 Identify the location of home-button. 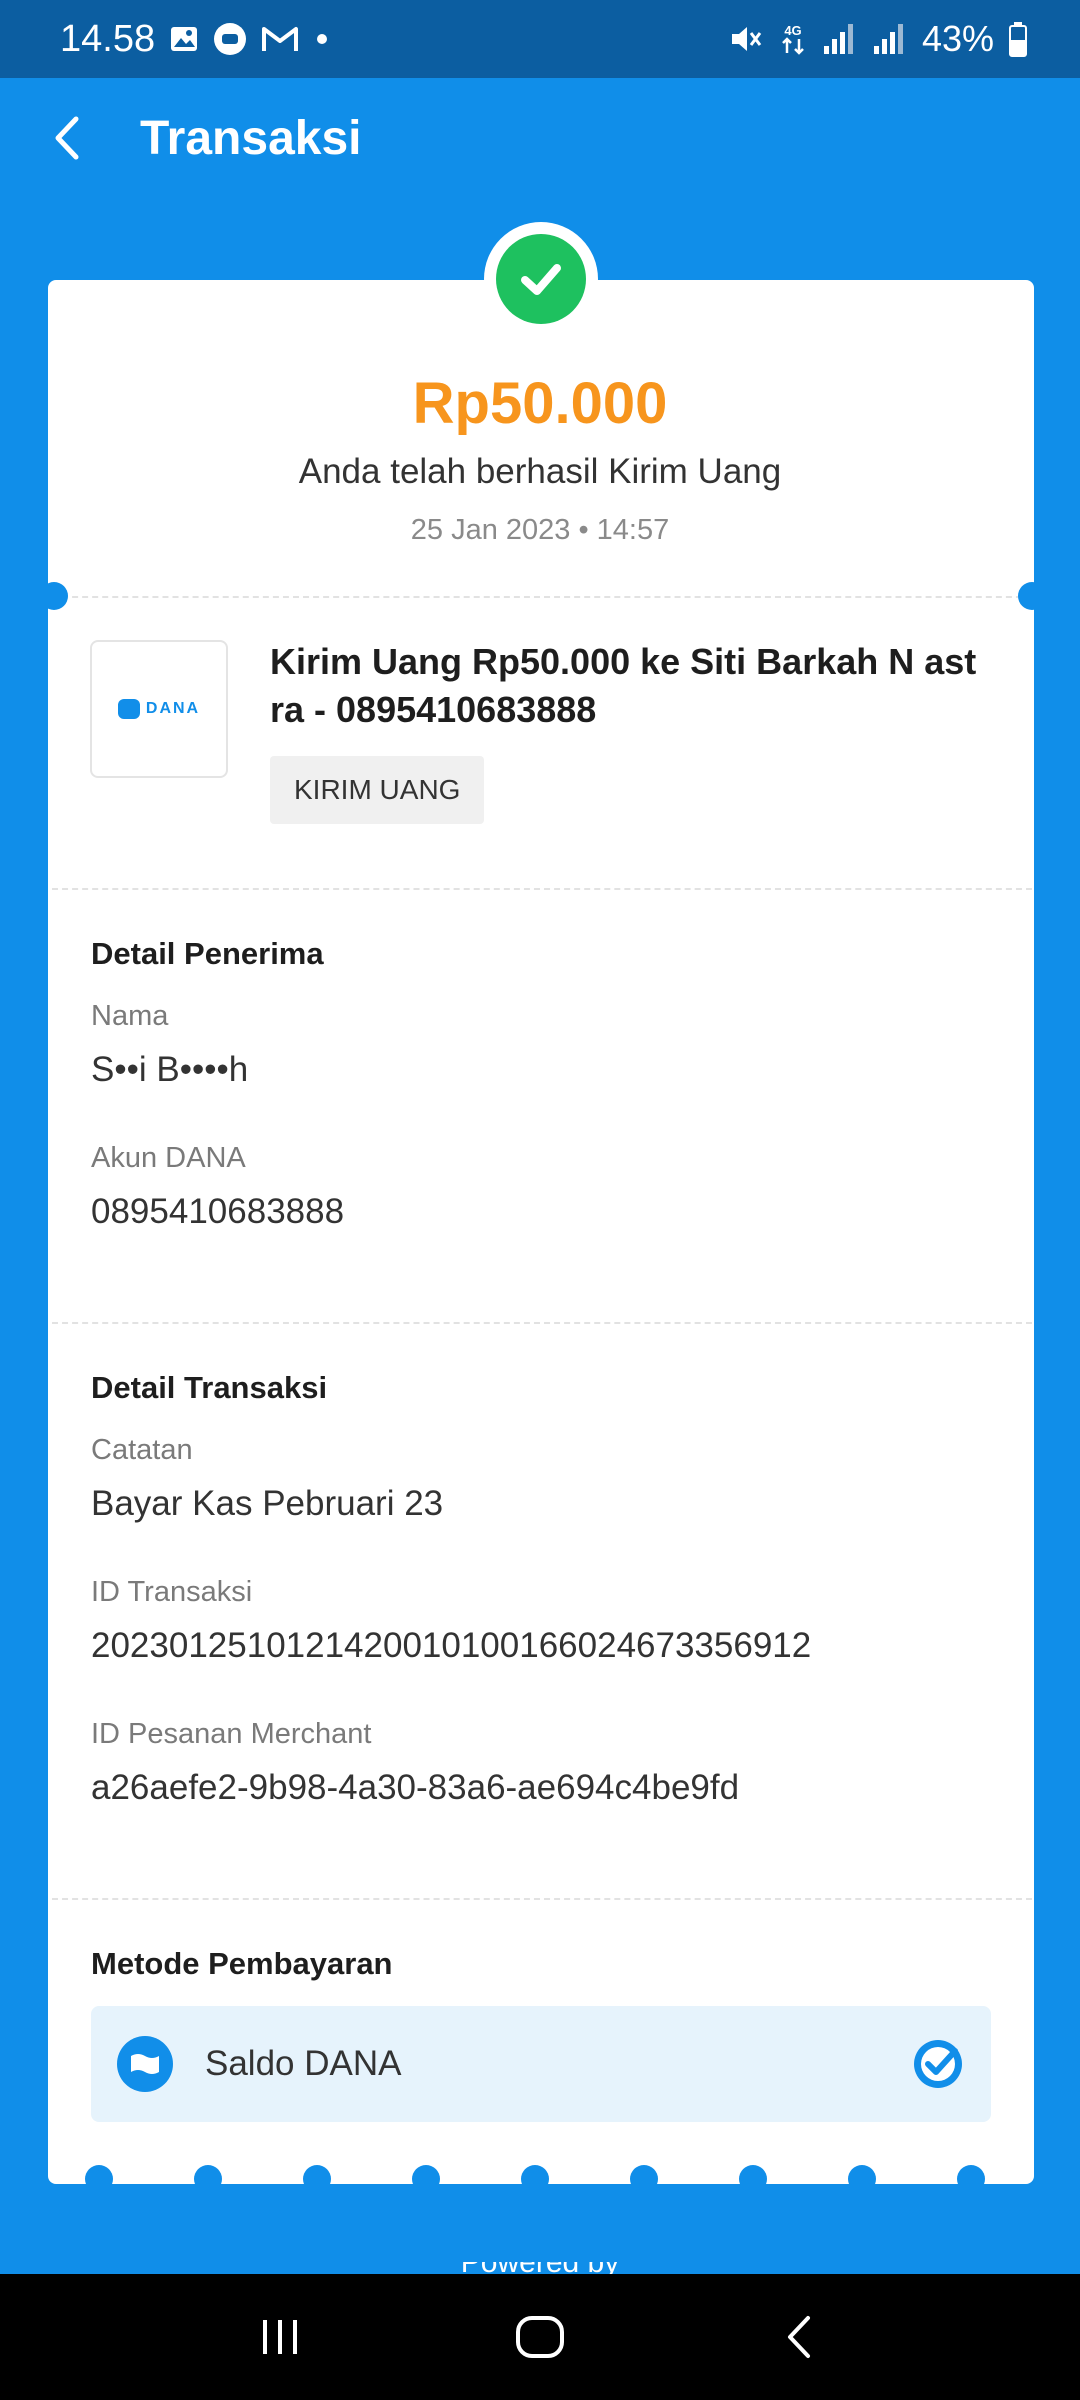
(540, 2337).